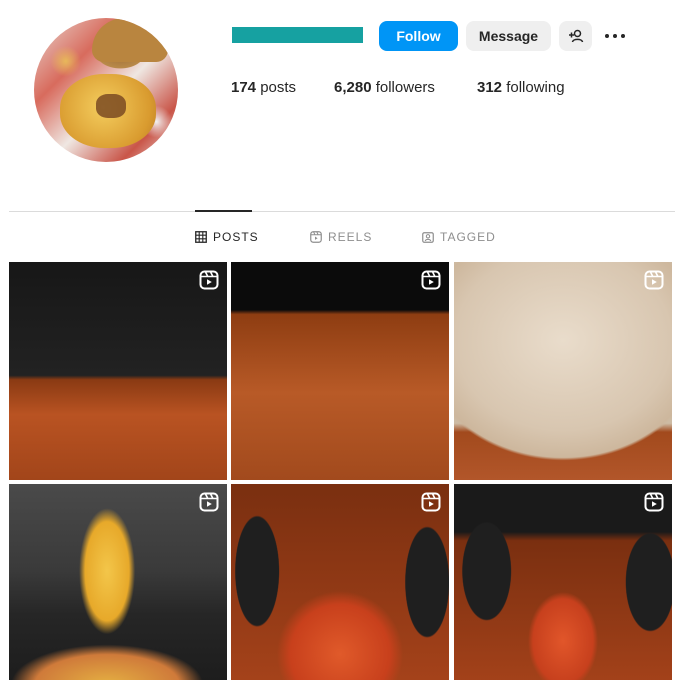 This screenshot has width=680, height=680. Describe the element at coordinates (350, 237) in the screenshot. I see `tab-reels-label: REELS` at that location.